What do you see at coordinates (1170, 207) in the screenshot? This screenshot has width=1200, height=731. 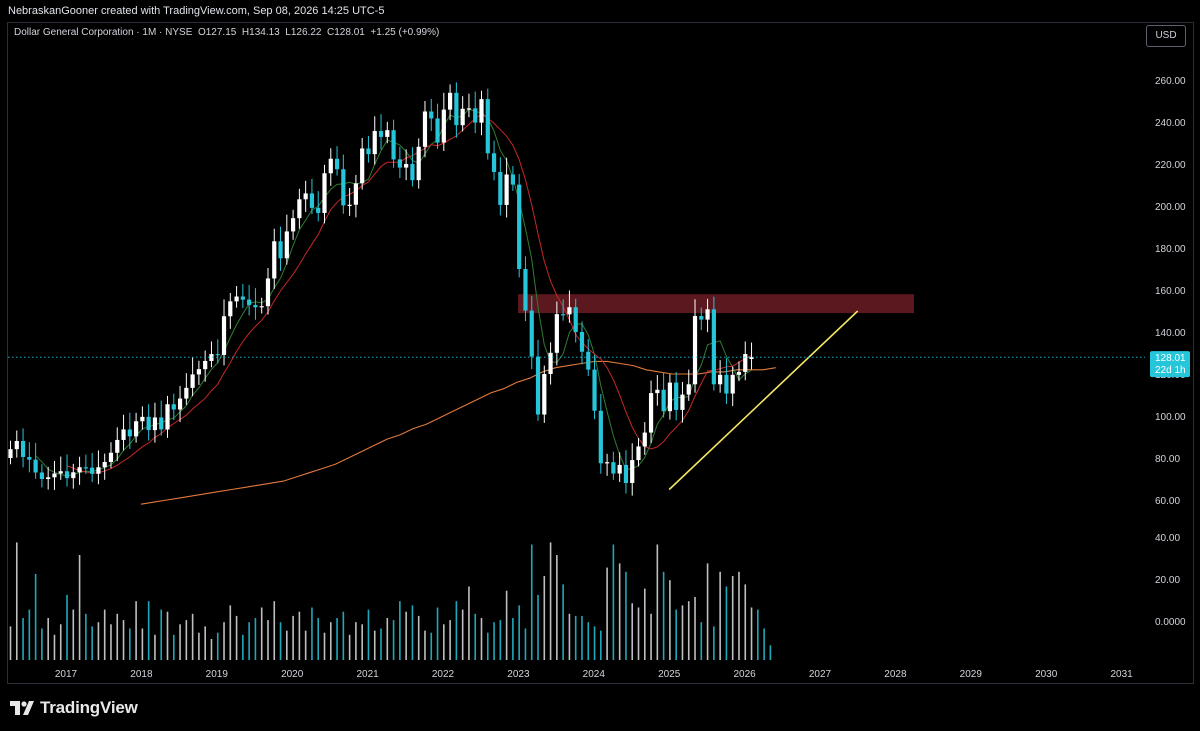 I see `price-axis-label: 200.00` at bounding box center [1170, 207].